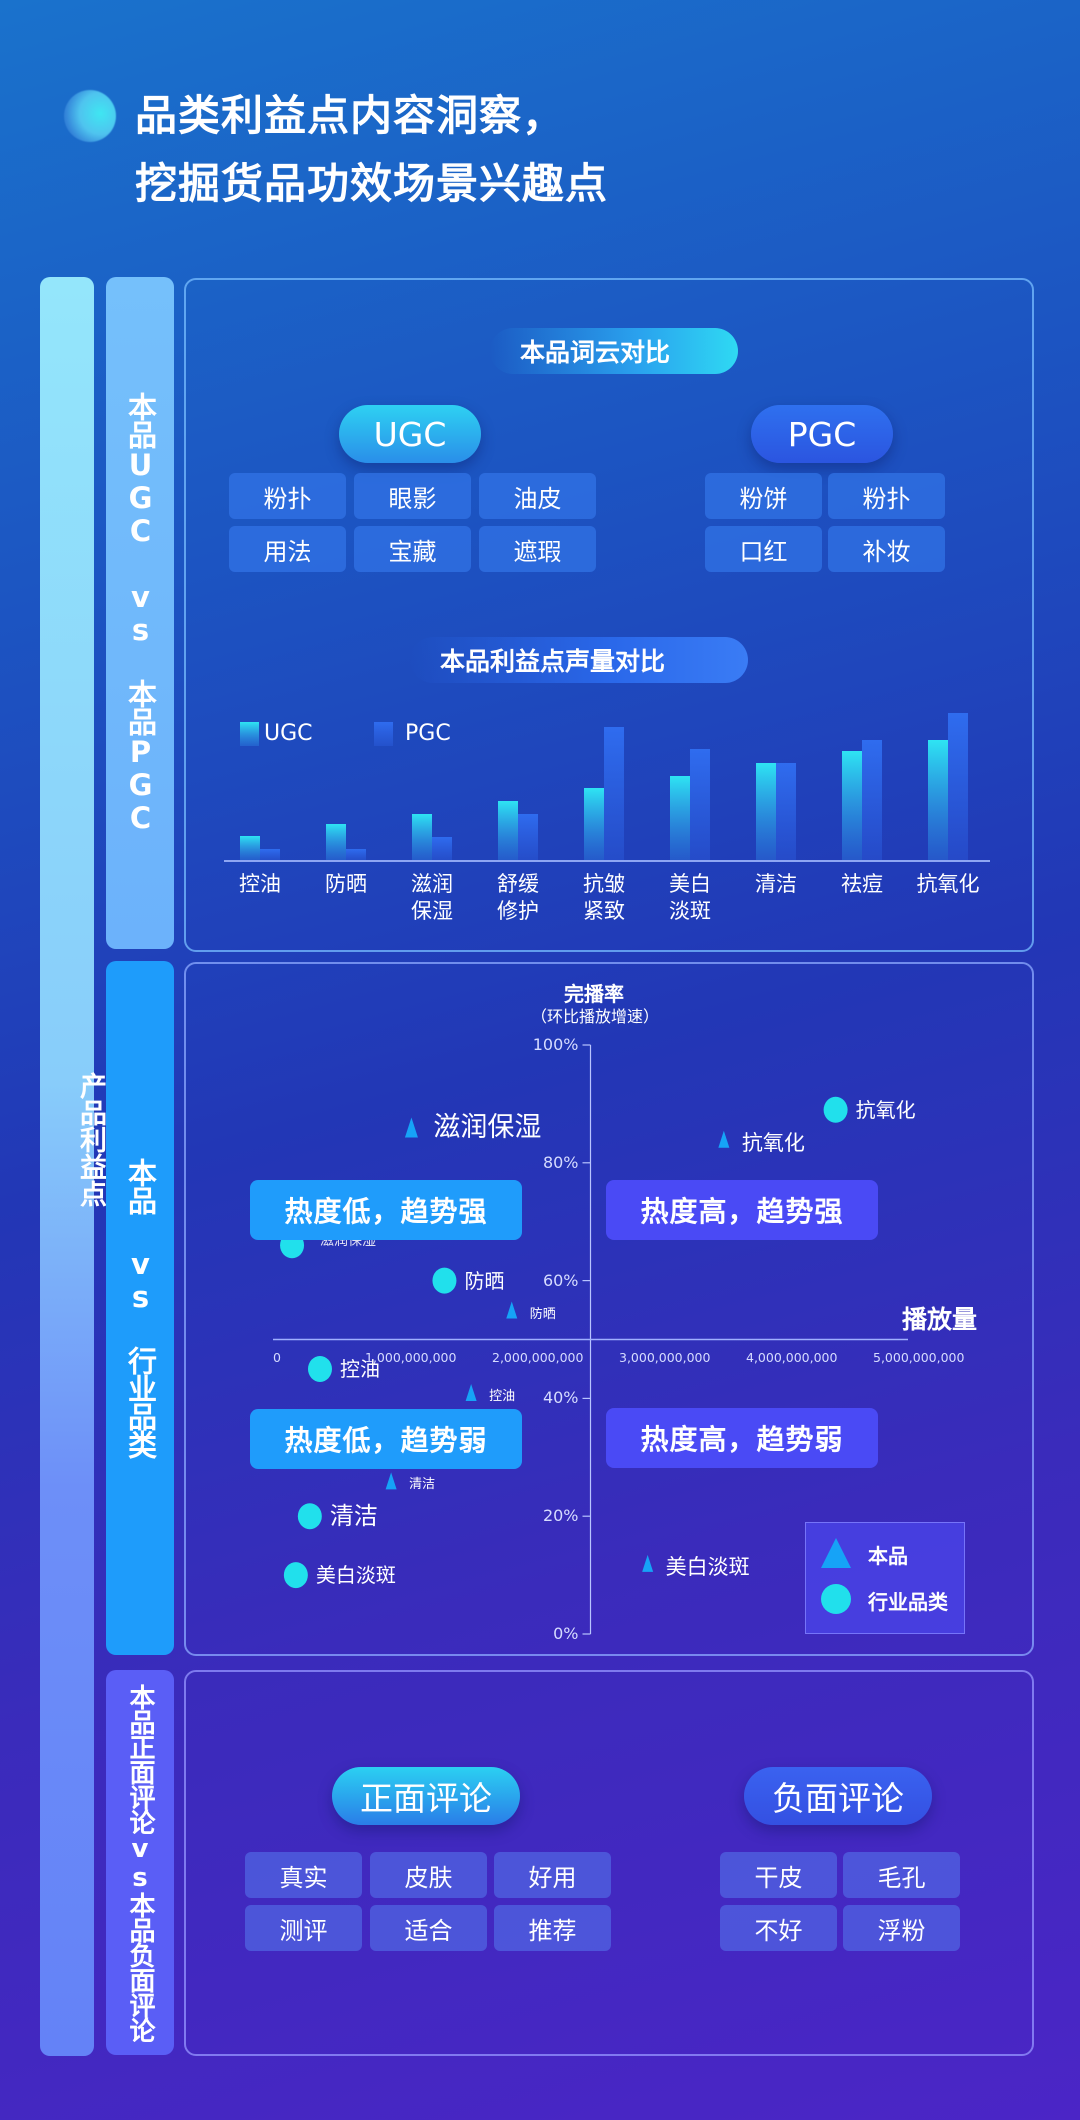 Image resolution: width=1080 pixels, height=2120 pixels. What do you see at coordinates (288, 733) in the screenshot?
I see `bar-legend-ugc-label: UGC` at bounding box center [288, 733].